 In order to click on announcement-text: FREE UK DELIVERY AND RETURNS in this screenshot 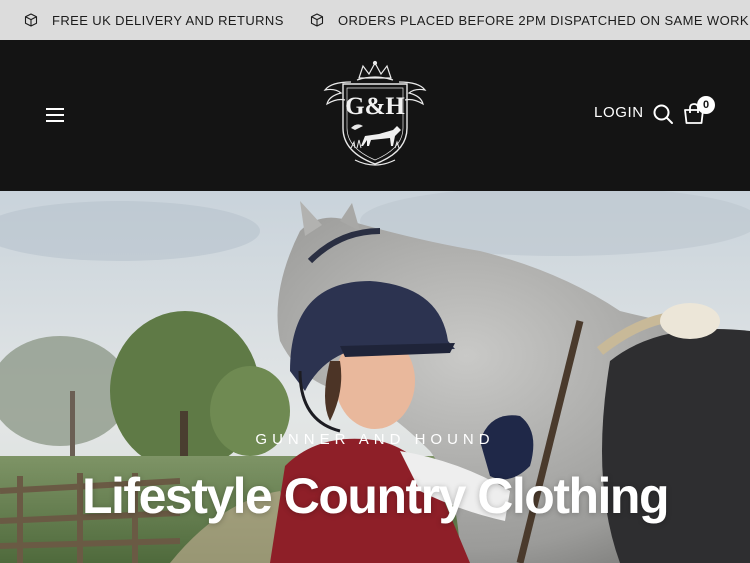, I will do `click(168, 20)`.